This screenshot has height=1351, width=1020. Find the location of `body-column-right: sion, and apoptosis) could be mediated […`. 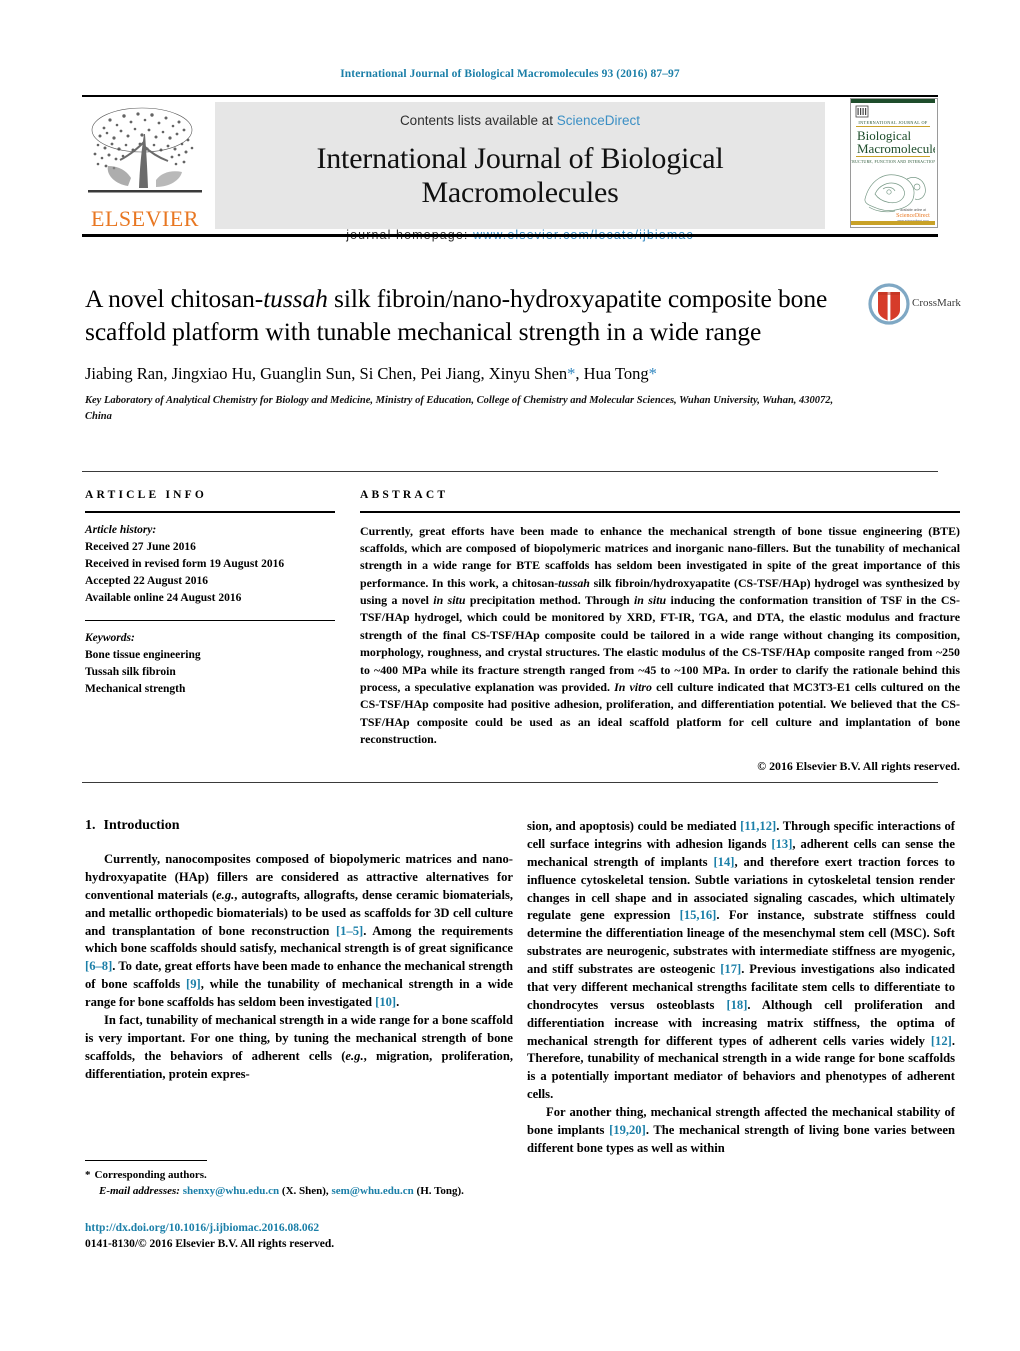

body-column-right: sion, and apoptosis) could be mediated [… is located at coordinates (741, 988).